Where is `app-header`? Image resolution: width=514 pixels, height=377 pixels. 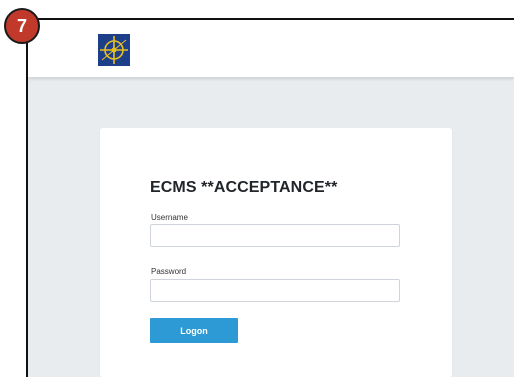 app-header is located at coordinates (271, 49).